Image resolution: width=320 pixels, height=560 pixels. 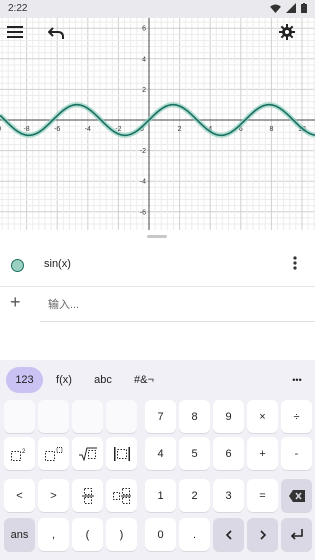 What do you see at coordinates (228, 495) in the screenshot?
I see `key-3: 3` at bounding box center [228, 495].